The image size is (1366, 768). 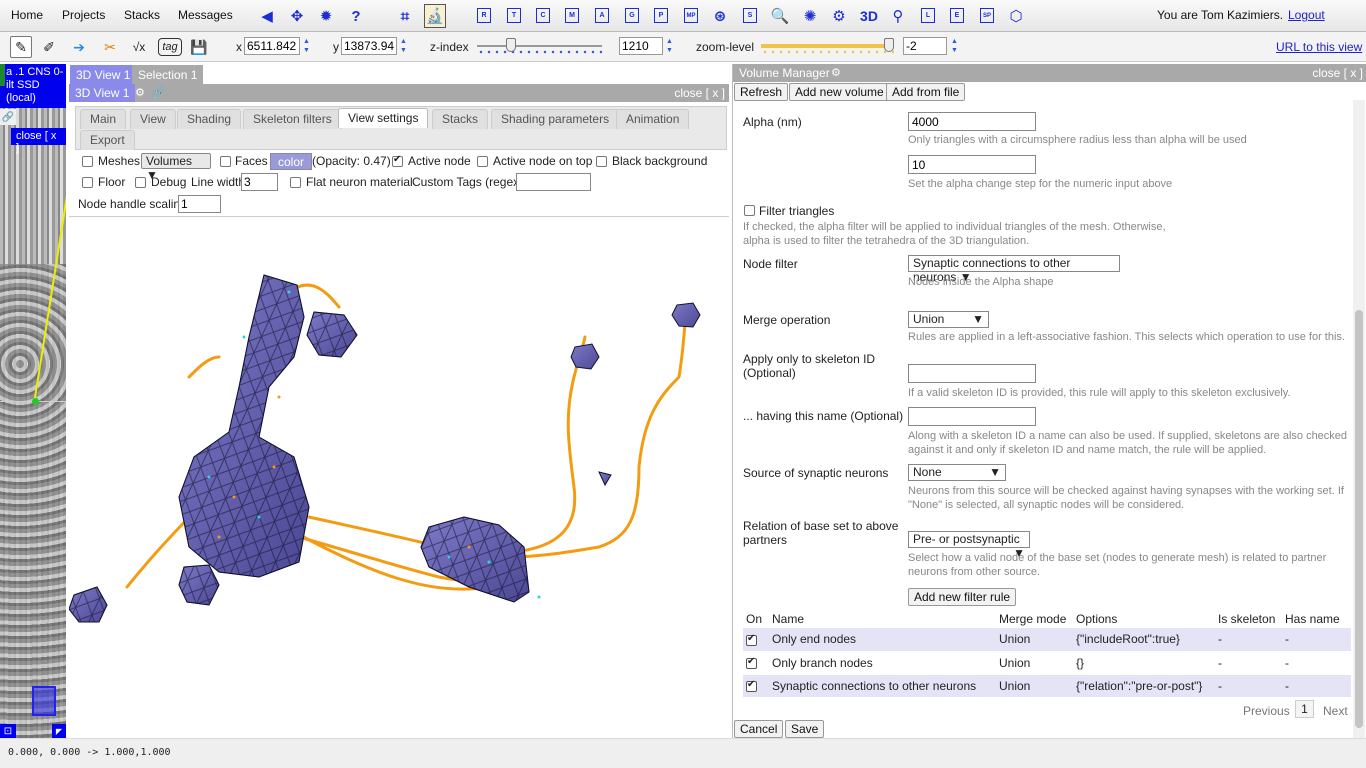 I want to click on menu-projects: Projects, so click(x=83, y=15).